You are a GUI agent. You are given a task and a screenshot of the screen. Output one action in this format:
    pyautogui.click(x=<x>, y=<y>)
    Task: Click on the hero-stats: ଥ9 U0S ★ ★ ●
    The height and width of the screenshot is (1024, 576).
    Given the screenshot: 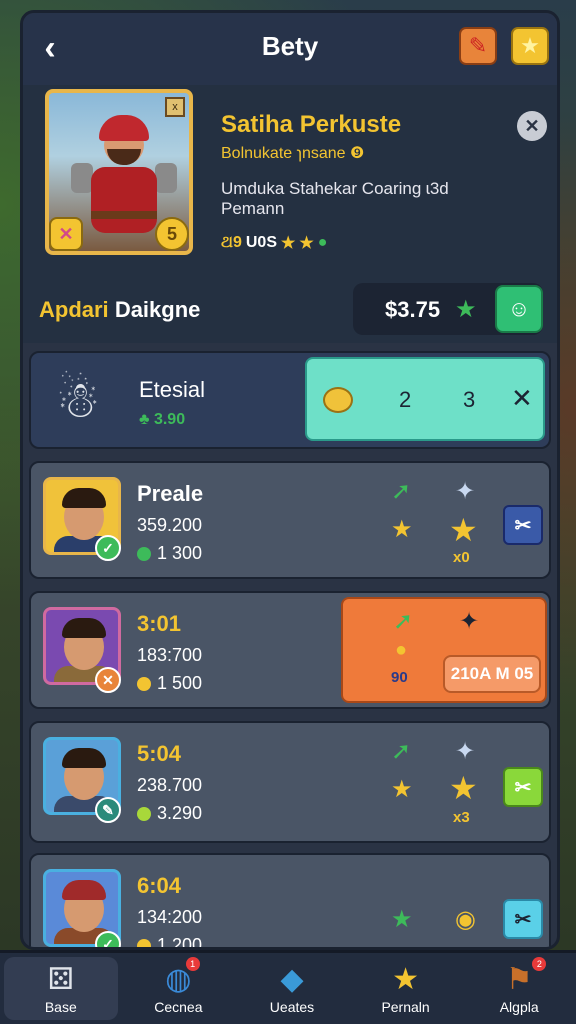 What is the action you would take?
    pyautogui.click(x=274, y=243)
    